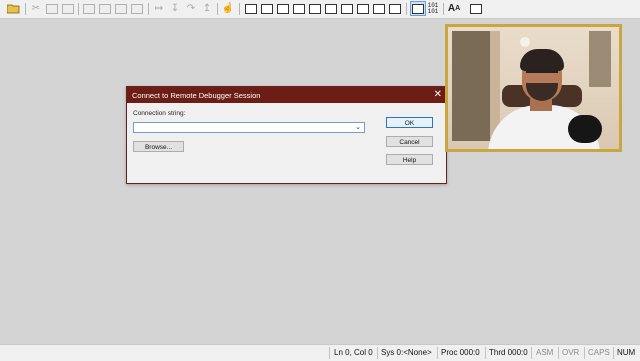  I want to click on hand-icon: ☝, so click(228, 8).